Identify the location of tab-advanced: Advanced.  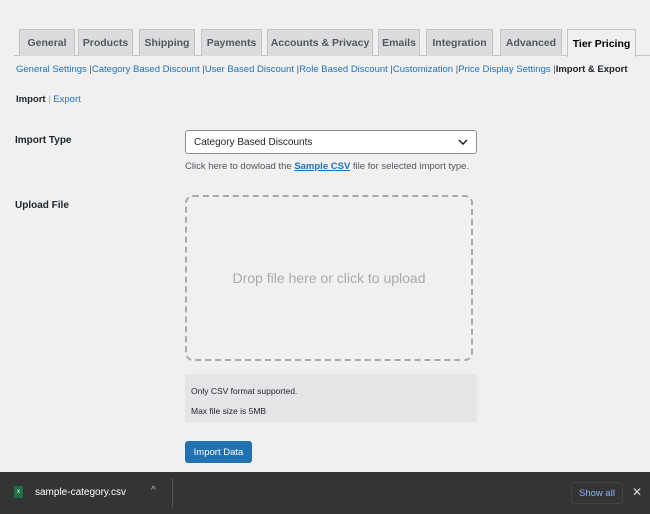
(531, 42).